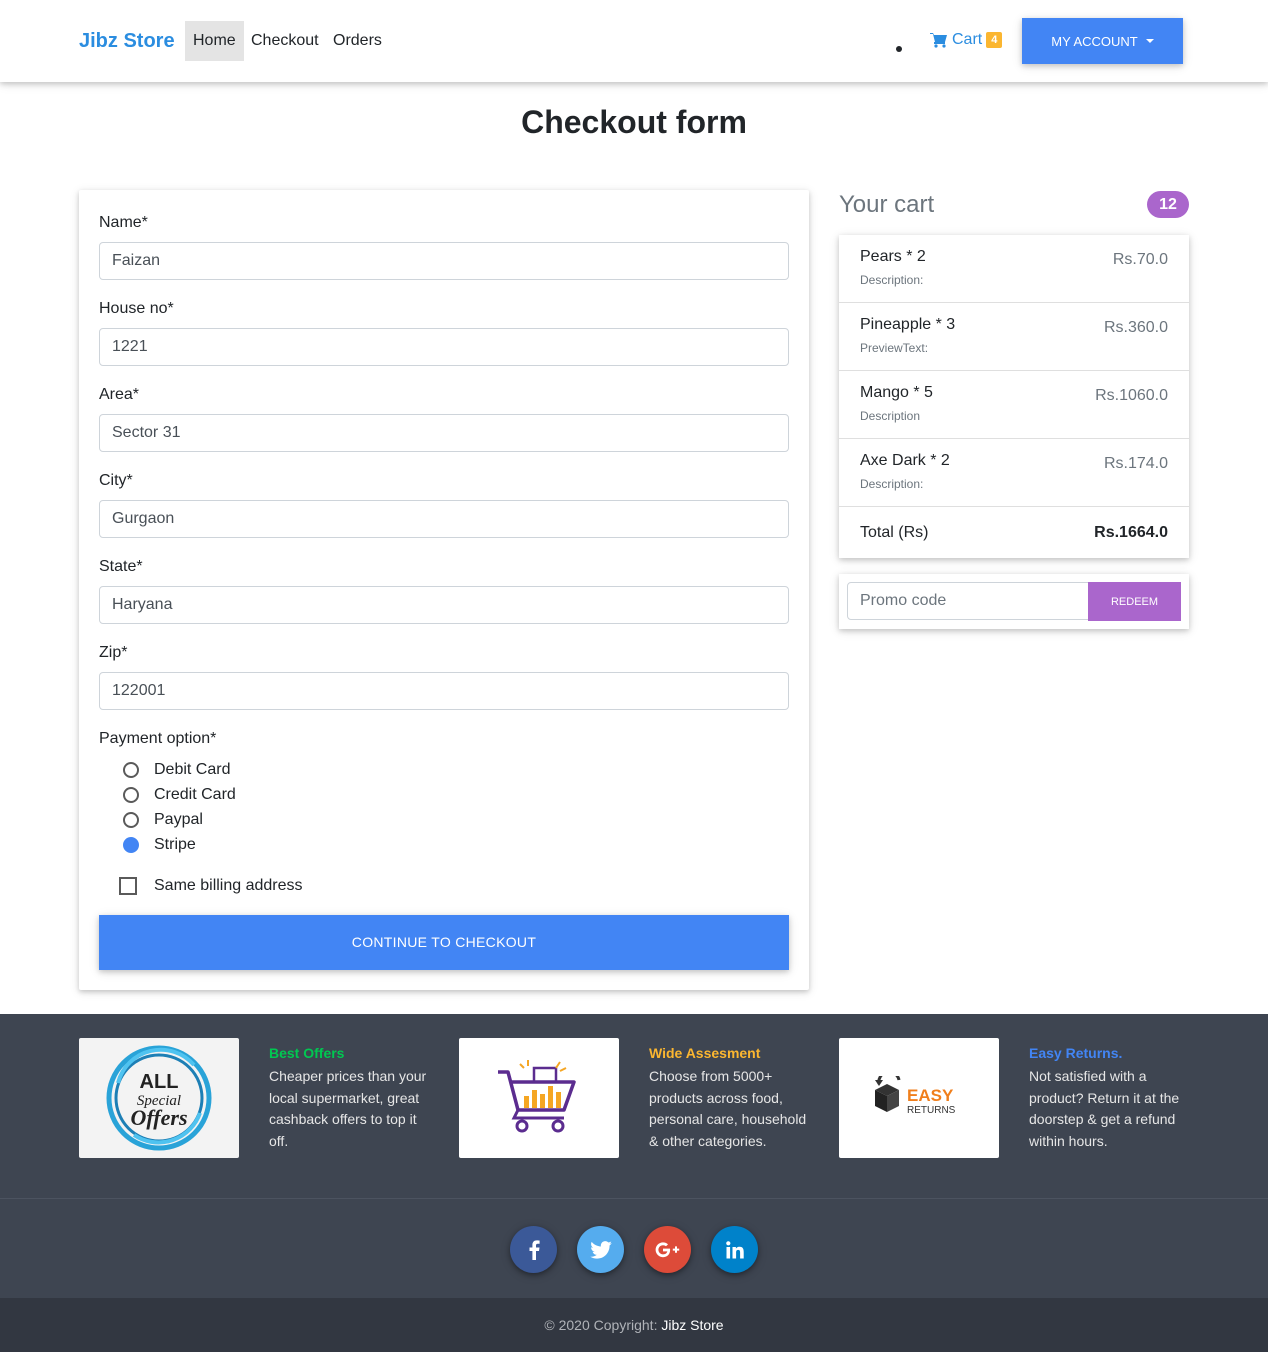 The image size is (1268, 1352). Describe the element at coordinates (705, 1053) in the screenshot. I see `feature-title-assortment: Wide Assesment` at that location.